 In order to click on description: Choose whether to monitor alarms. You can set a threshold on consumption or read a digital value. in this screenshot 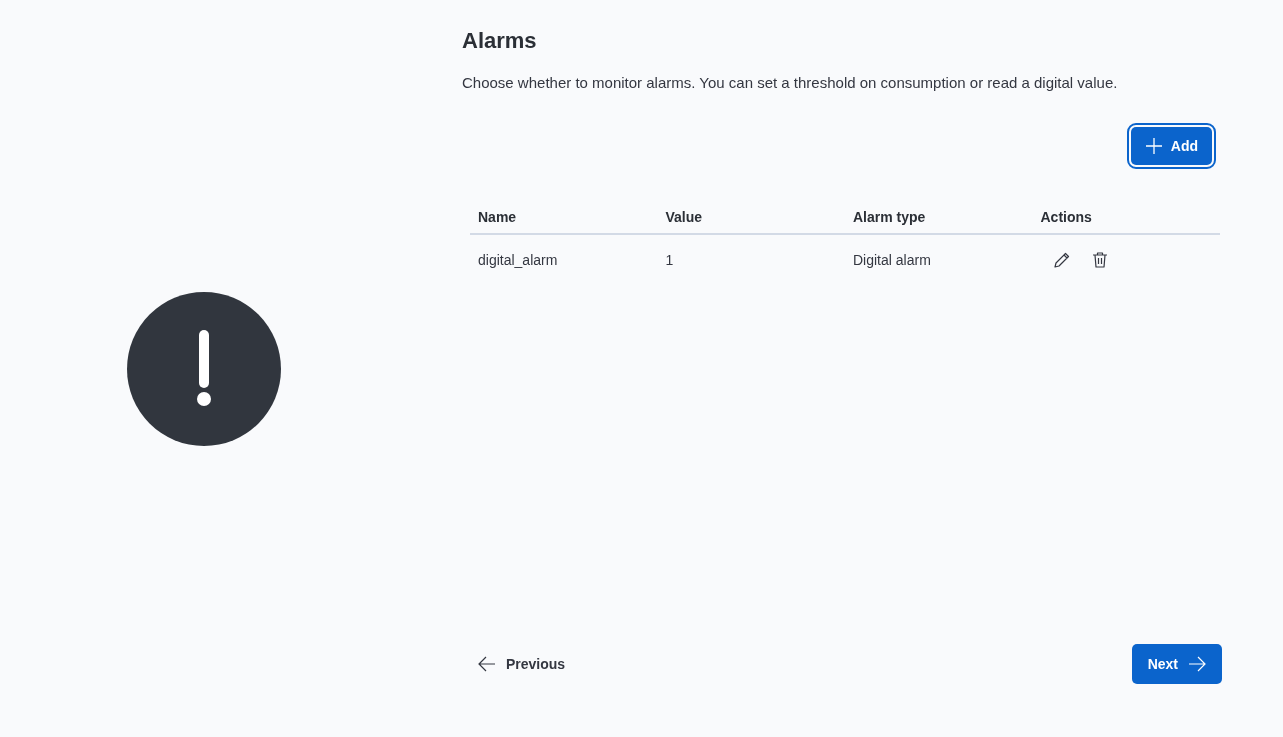, I will do `click(790, 82)`.